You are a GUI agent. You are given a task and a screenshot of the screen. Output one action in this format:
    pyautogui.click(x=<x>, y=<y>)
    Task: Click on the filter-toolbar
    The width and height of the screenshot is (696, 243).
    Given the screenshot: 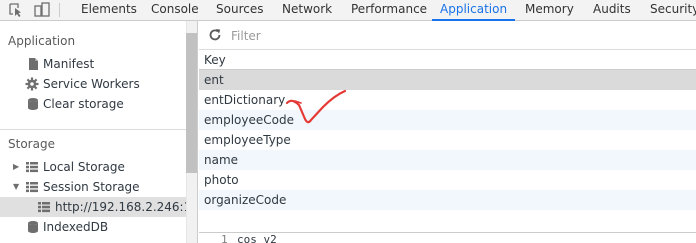 What is the action you would take?
    pyautogui.click(x=447, y=35)
    